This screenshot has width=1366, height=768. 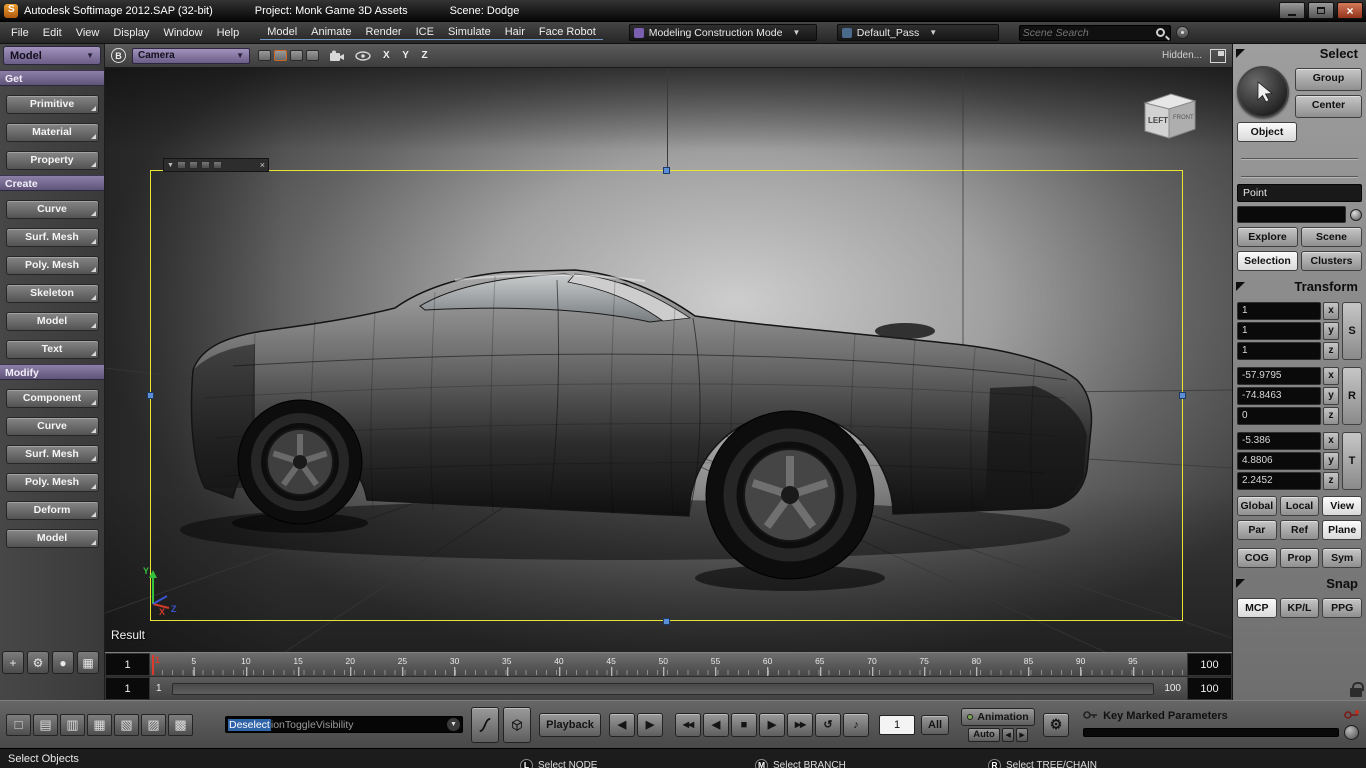 What do you see at coordinates (52, 55) in the screenshot?
I see `toolbar-module-dropdown: Model` at bounding box center [52, 55].